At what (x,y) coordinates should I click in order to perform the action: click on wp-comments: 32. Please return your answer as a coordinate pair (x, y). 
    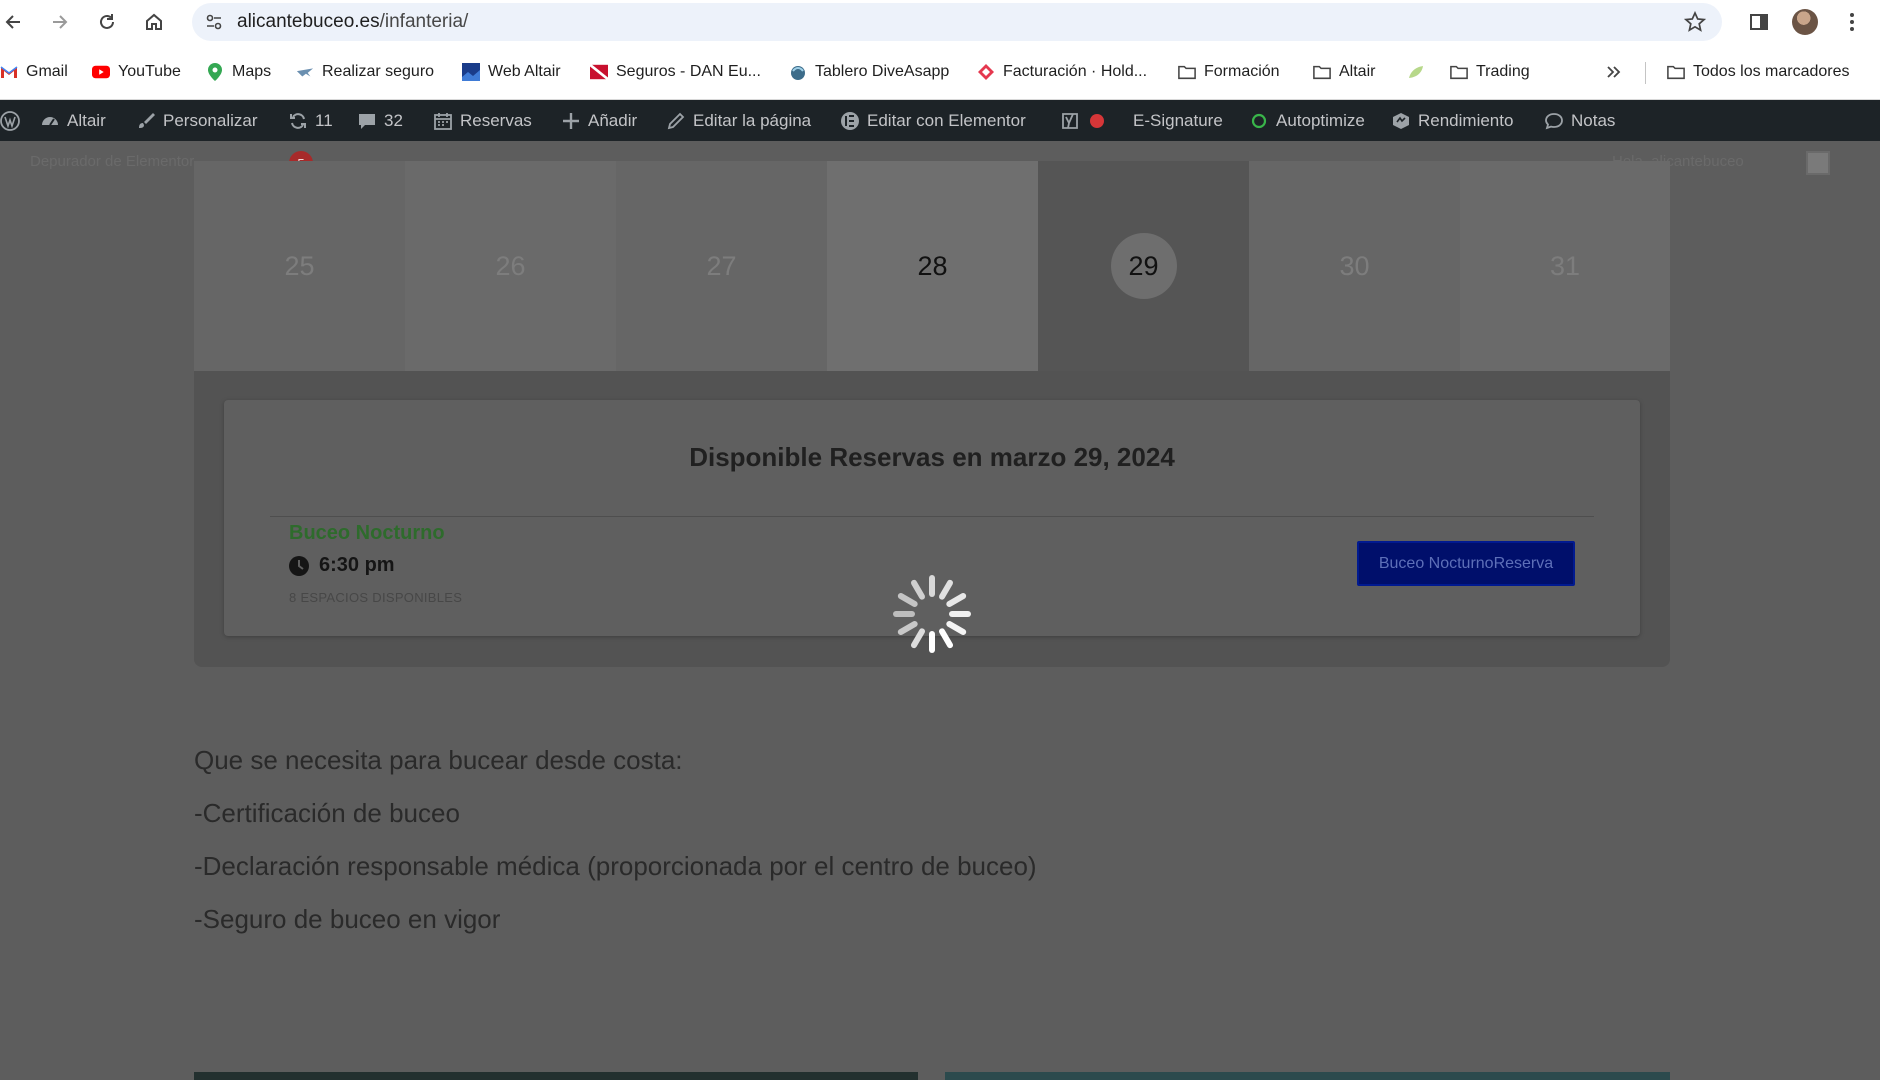
    Looking at the image, I should click on (380, 120).